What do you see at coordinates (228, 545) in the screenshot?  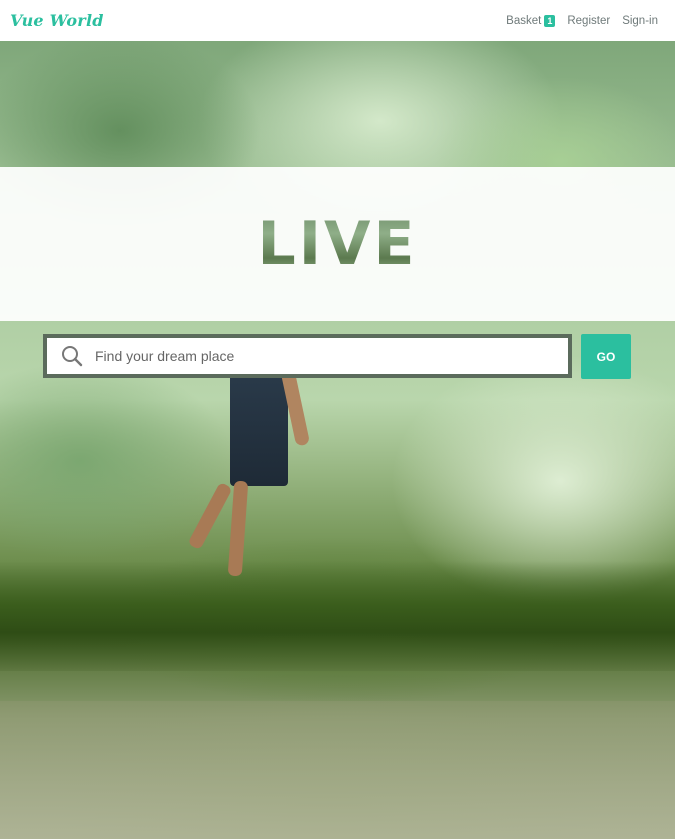 I see `hero-person-legs` at bounding box center [228, 545].